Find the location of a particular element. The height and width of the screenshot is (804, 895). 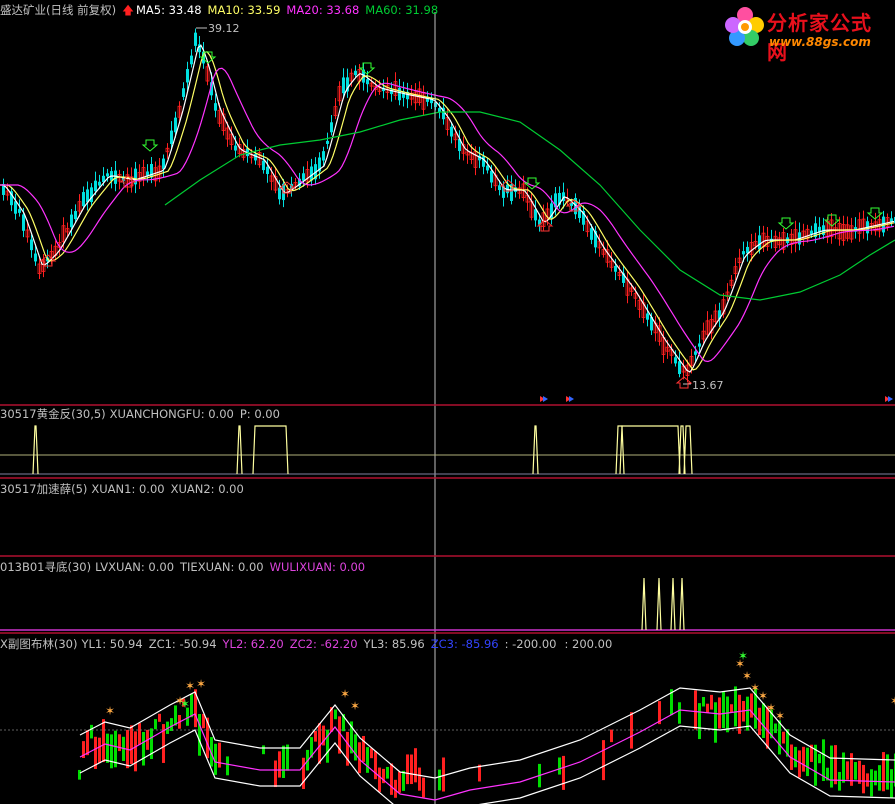

panel3-value-1: LVXUAN: 0.00 is located at coordinates (135, 567).